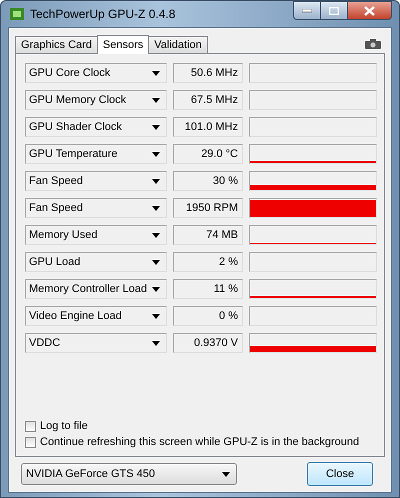 The height and width of the screenshot is (498, 400). I want to click on sensor-dropdown: Memory Used, so click(96, 235).